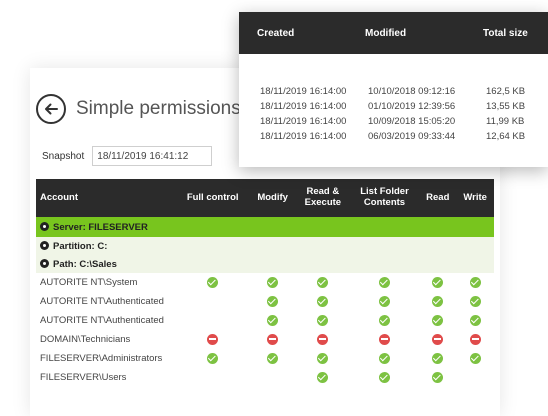 The width and height of the screenshot is (548, 416). What do you see at coordinates (213, 198) in the screenshot?
I see `col-header-full-control: Full control` at bounding box center [213, 198].